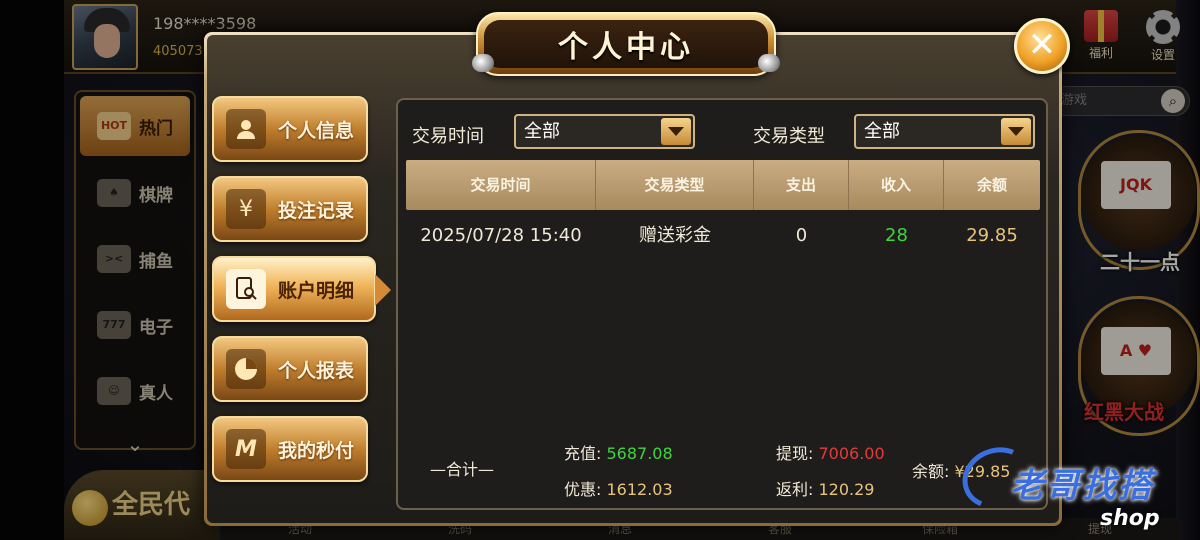 Image resolution: width=1200 pixels, height=540 pixels. What do you see at coordinates (626, 47) in the screenshot?
I see `modal-title: 个人中心` at bounding box center [626, 47].